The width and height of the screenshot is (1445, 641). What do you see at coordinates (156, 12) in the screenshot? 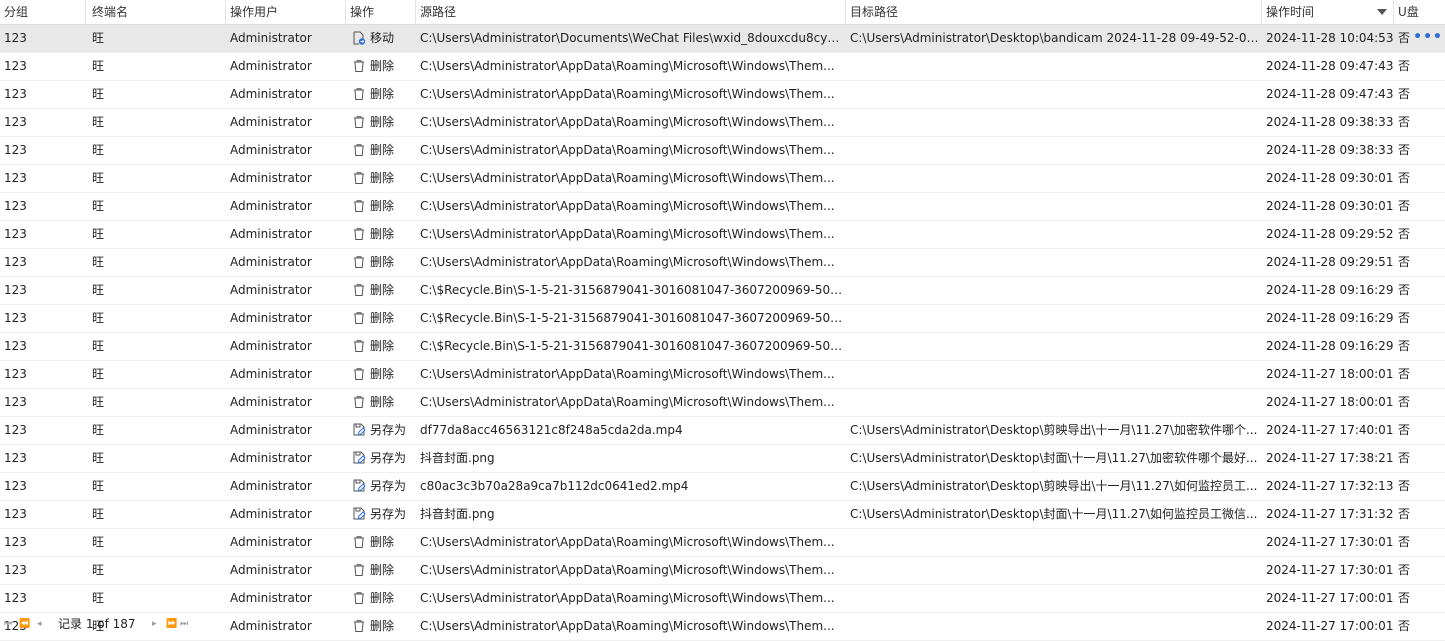
I see `column-header-terminal: 终端名` at bounding box center [156, 12].